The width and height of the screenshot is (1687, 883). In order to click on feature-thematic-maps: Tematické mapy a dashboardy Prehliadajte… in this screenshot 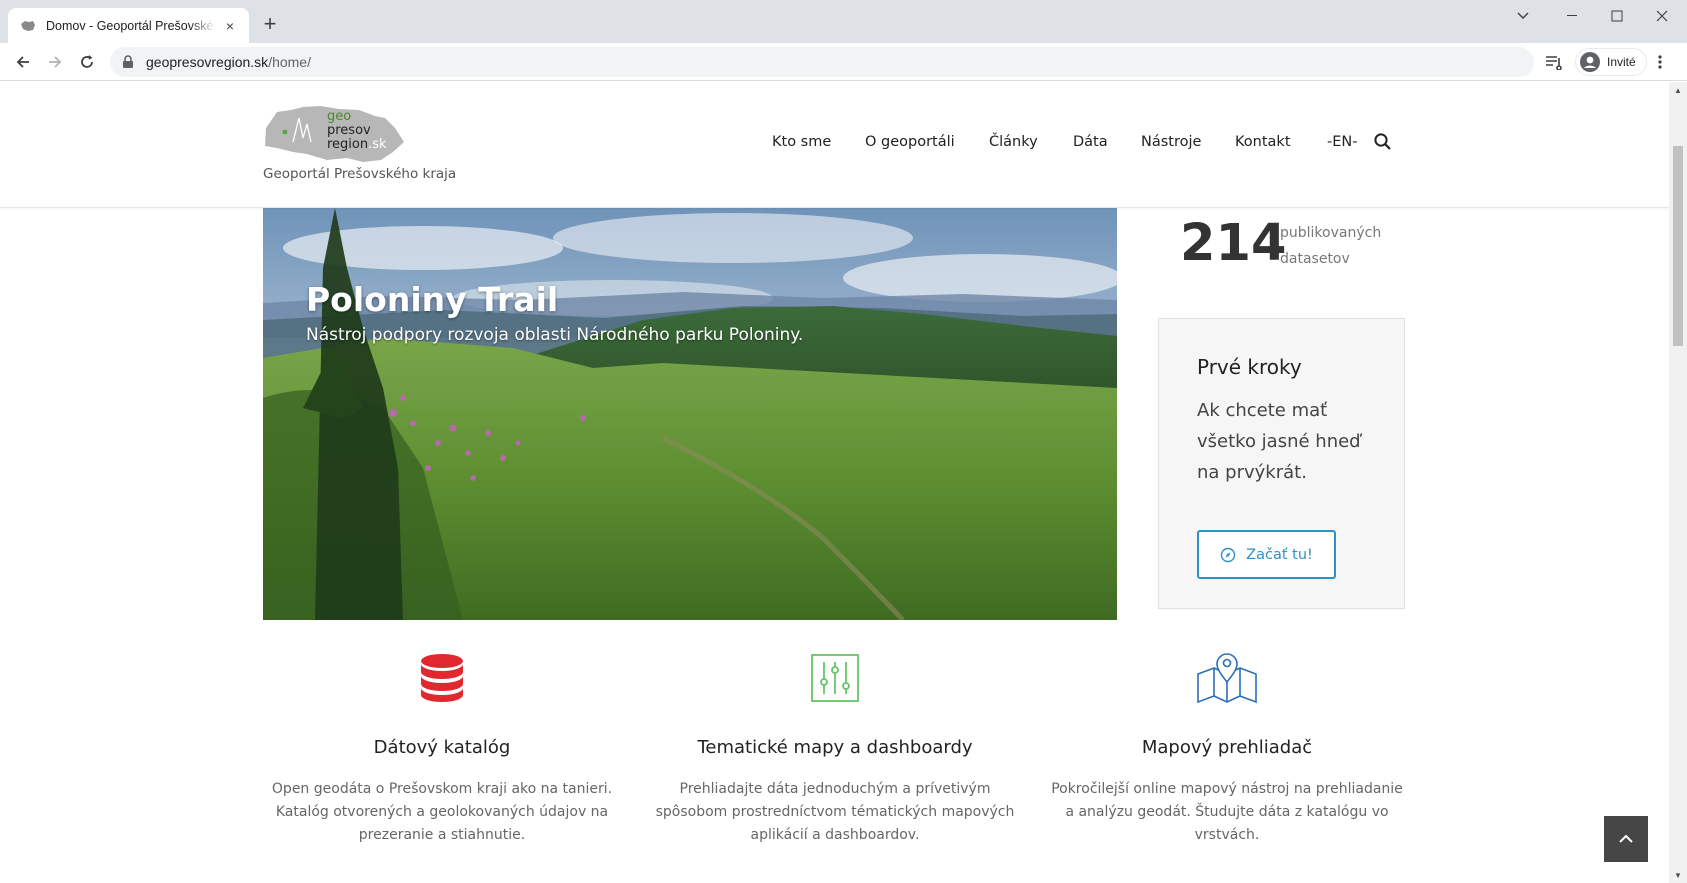, I will do `click(835, 749)`.